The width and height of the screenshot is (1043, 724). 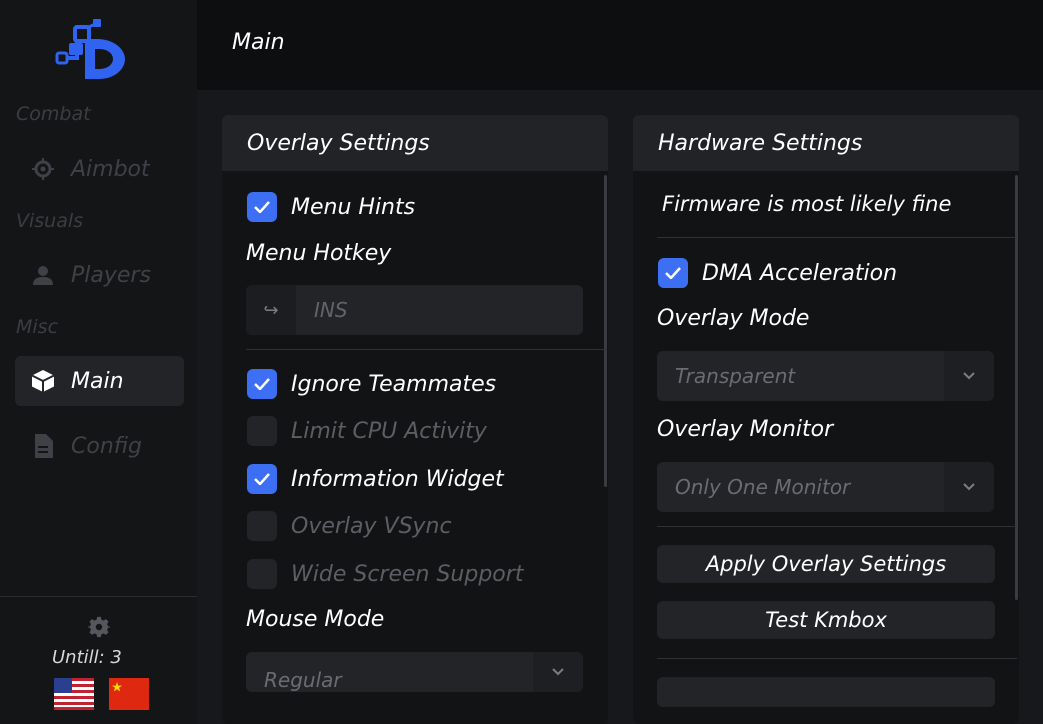 What do you see at coordinates (825, 376) in the screenshot?
I see `overlay-mode-select: Transparent` at bounding box center [825, 376].